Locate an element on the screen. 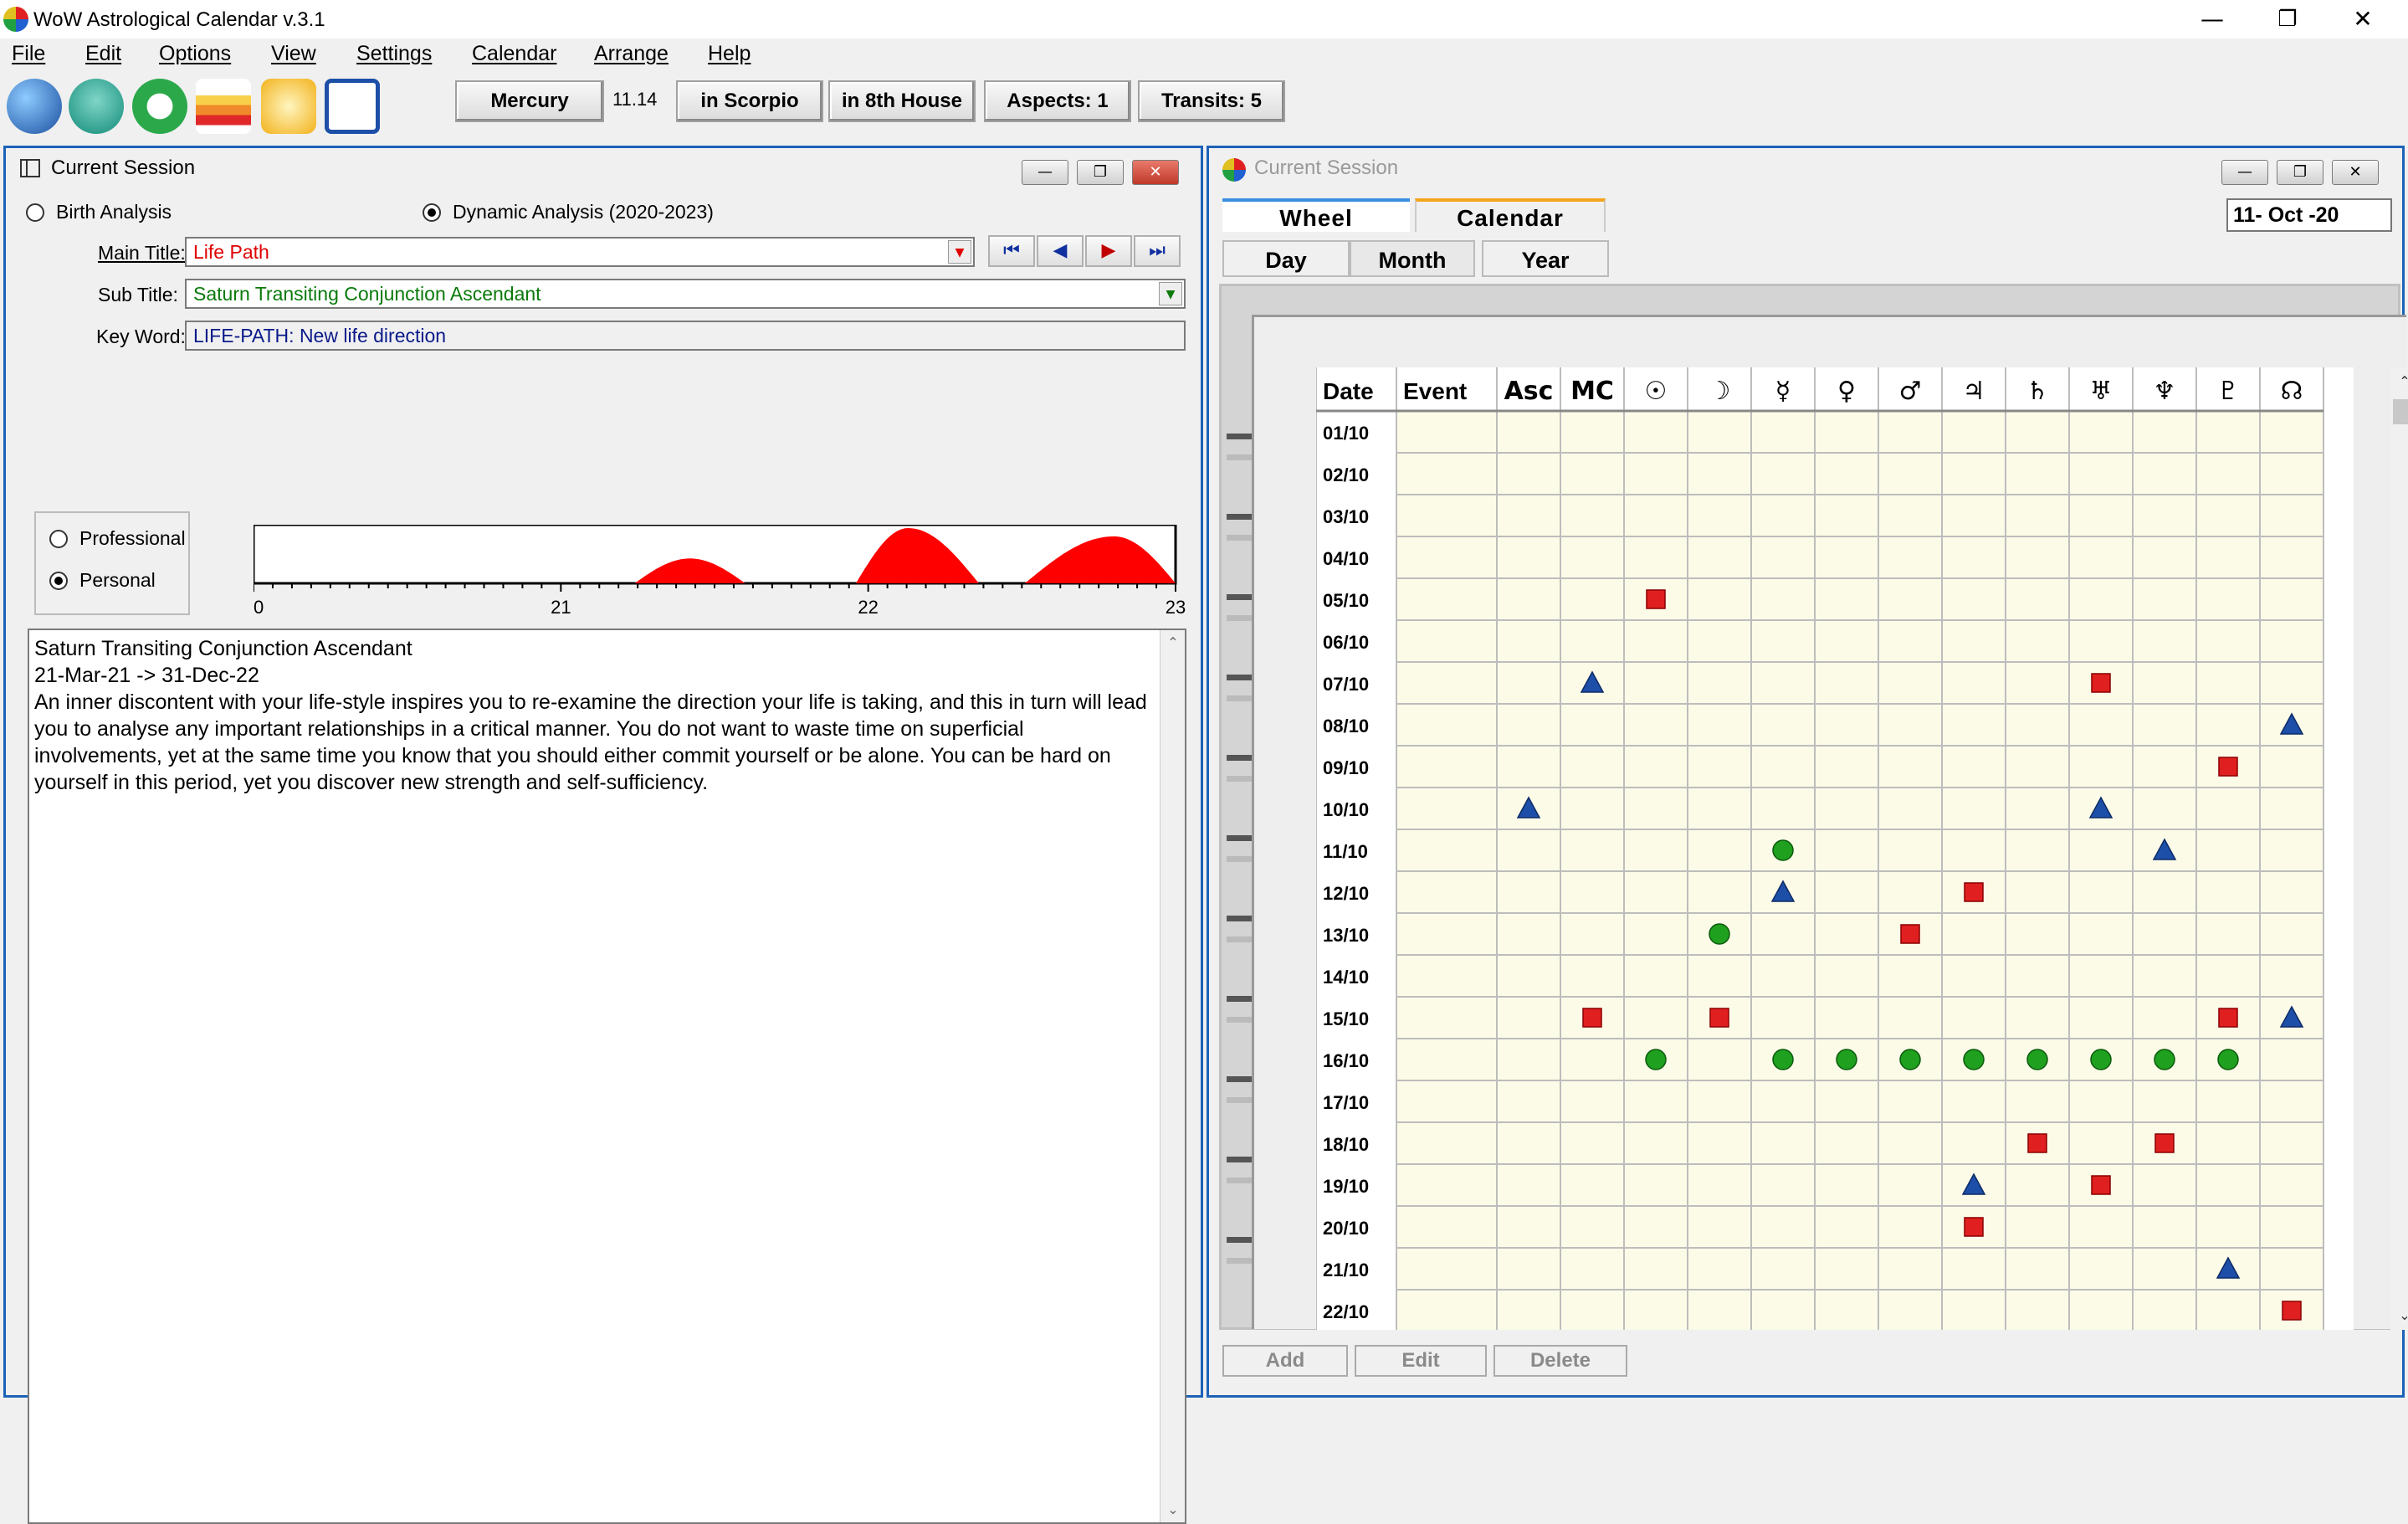 This screenshot has height=1524, width=2408. menu-settings: Settings is located at coordinates (394, 54).